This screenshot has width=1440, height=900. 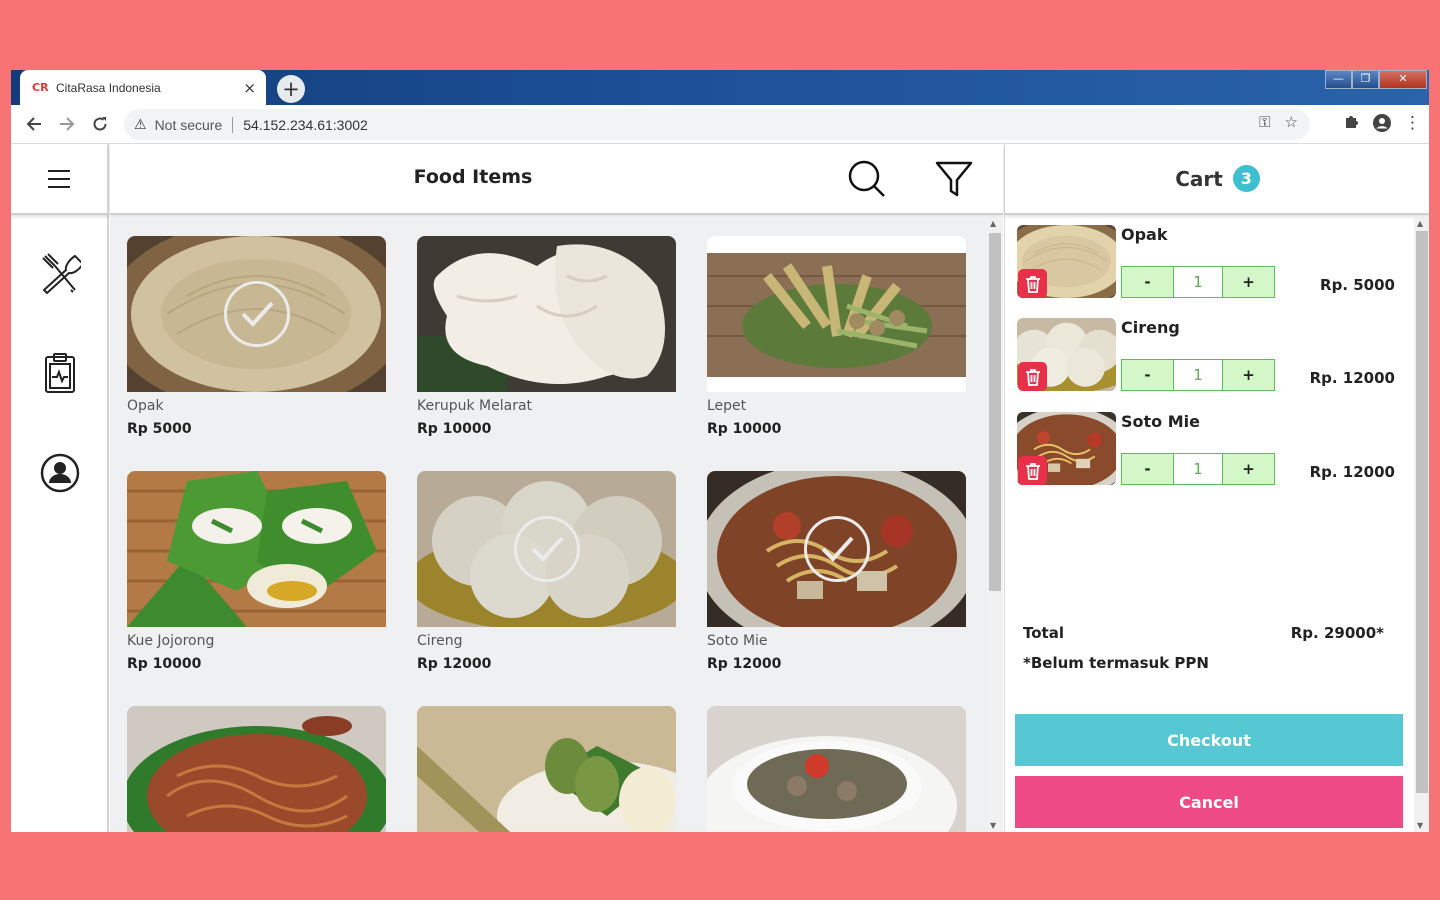 What do you see at coordinates (720, 87) in the screenshot?
I see `browser-titlebar: CR CitaRasa Indonesia × + — ❐ ✕` at bounding box center [720, 87].